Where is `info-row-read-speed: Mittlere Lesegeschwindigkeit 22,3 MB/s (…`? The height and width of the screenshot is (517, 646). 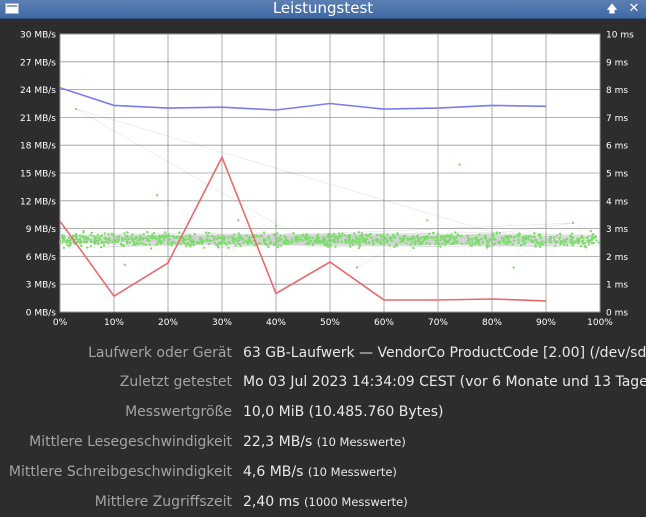 info-row-read-speed: Mittlere Lesegeschwindigkeit 22,3 MB/s (… is located at coordinates (323, 442).